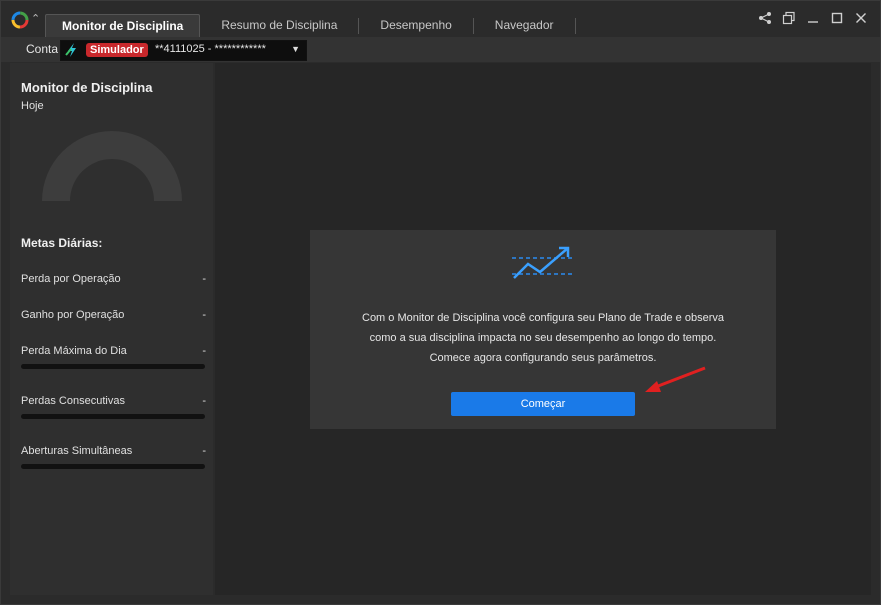 The width and height of the screenshot is (881, 605). What do you see at coordinates (210, 49) in the screenshot?
I see `account-number: **4111025 - ************` at bounding box center [210, 49].